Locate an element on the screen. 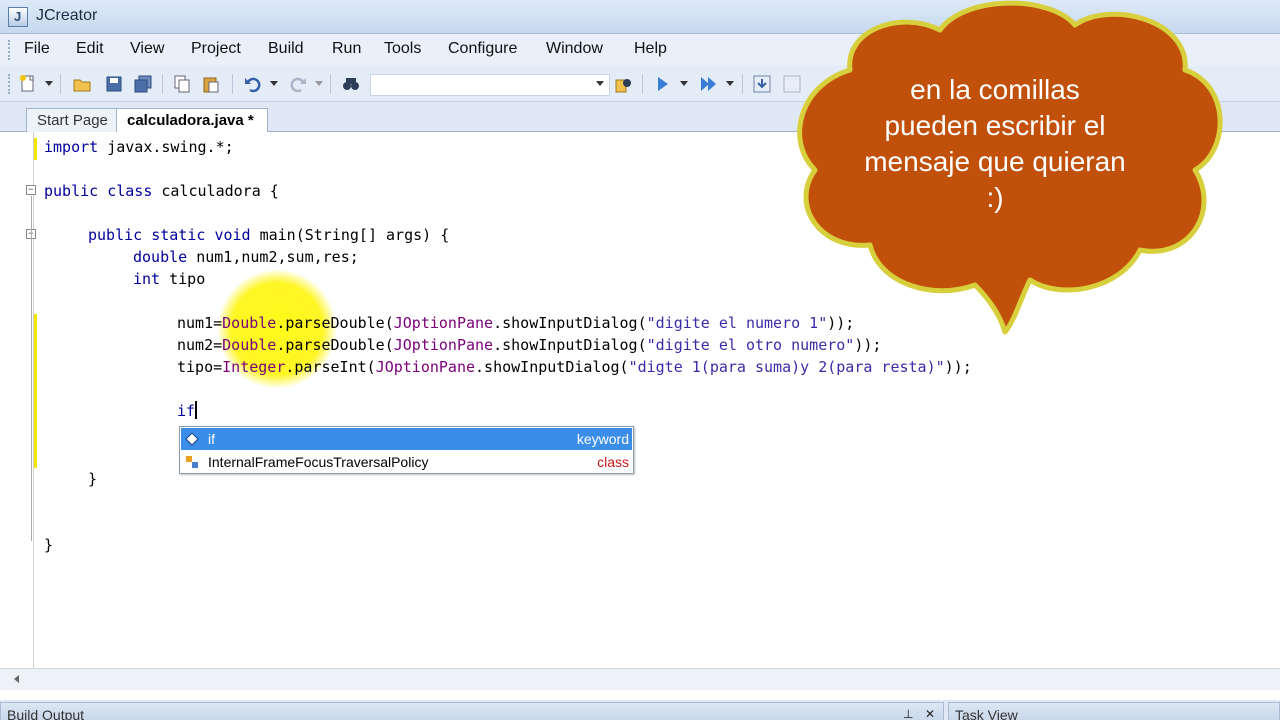 This screenshot has width=1280, height=720. menu-edit: Edit is located at coordinates (90, 49).